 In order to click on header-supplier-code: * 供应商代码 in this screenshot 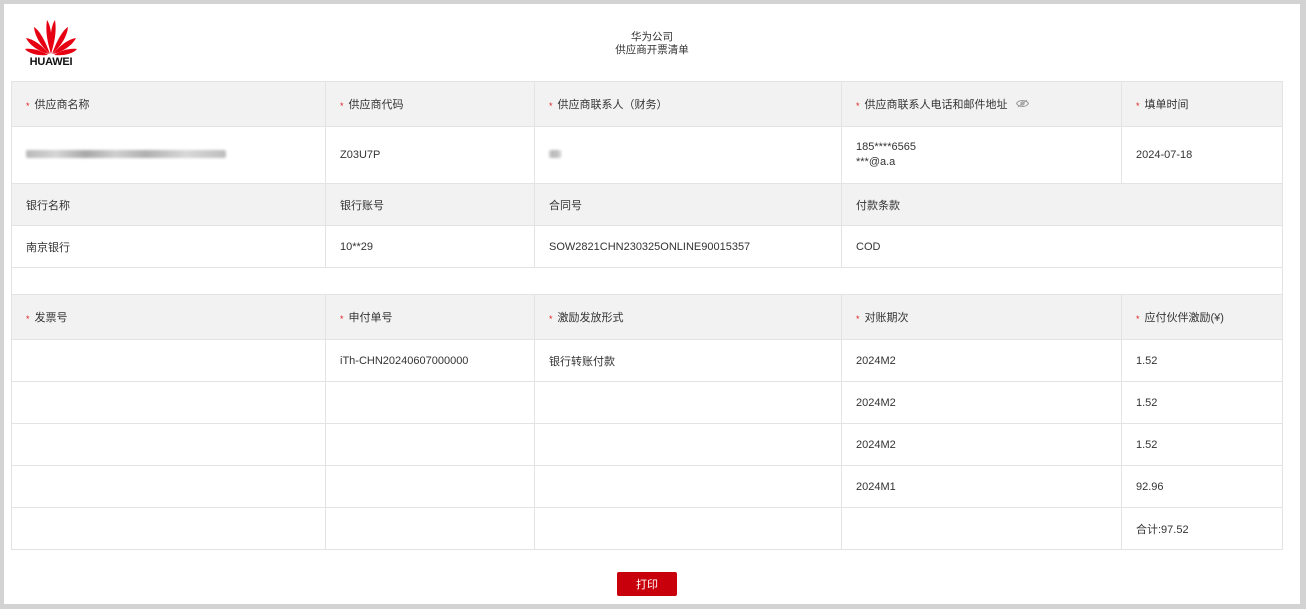, I will do `click(430, 104)`.